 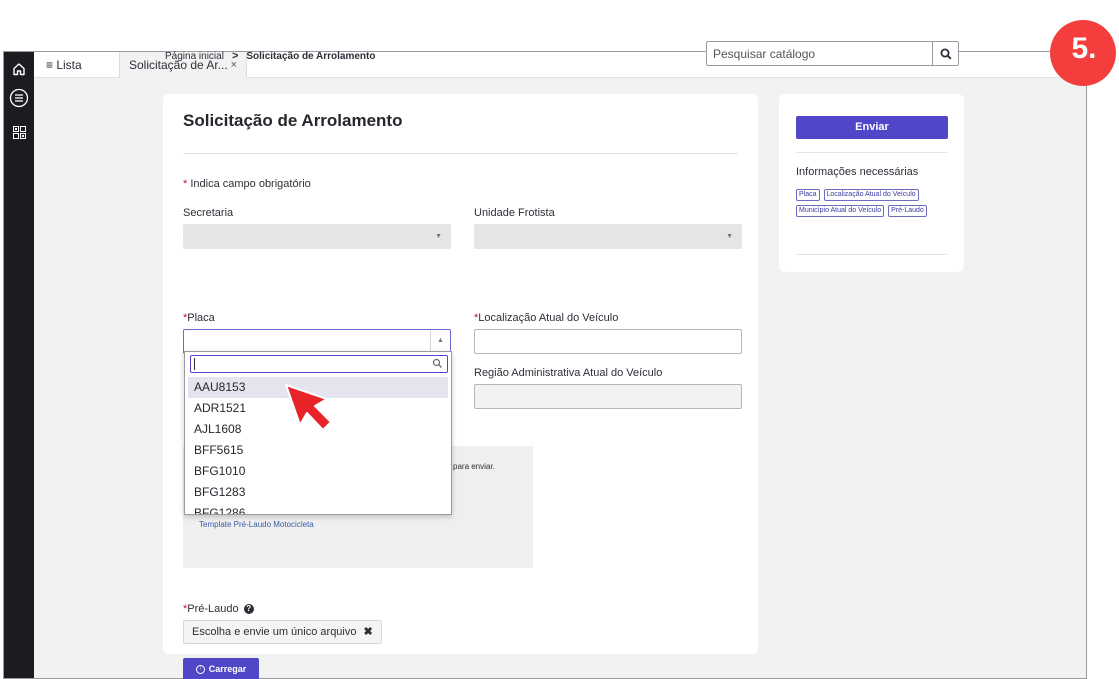 I want to click on placa-label: *Placa, so click(x=199, y=318).